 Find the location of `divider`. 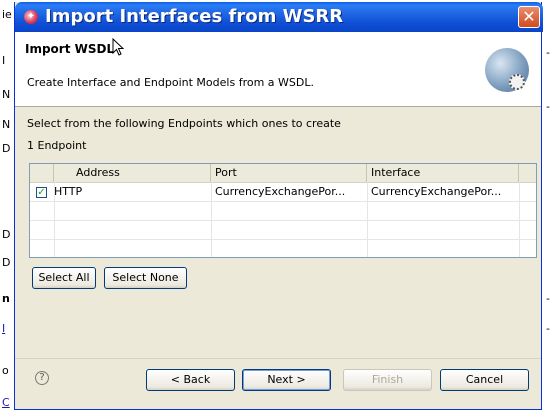

divider is located at coordinates (278, 358).